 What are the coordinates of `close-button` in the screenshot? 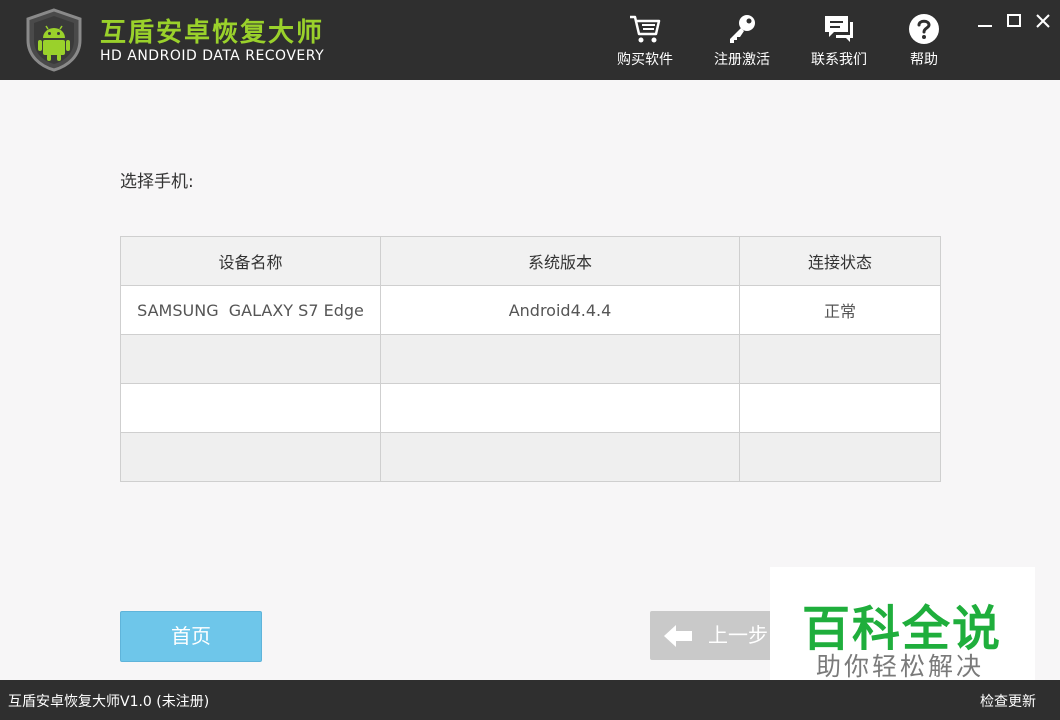 It's located at (1043, 21).